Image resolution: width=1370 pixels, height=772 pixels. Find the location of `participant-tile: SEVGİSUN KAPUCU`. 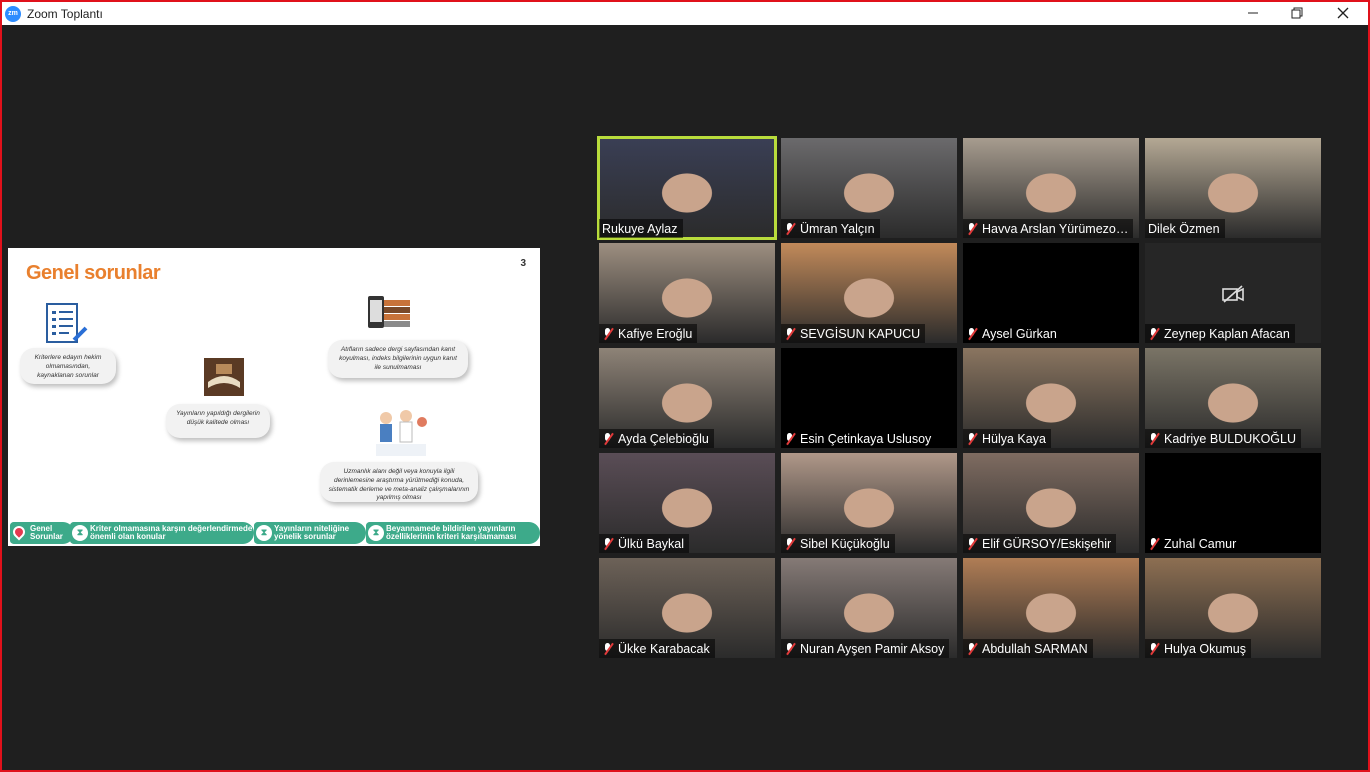

participant-tile: SEVGİSUN KAPUCU is located at coordinates (869, 293).